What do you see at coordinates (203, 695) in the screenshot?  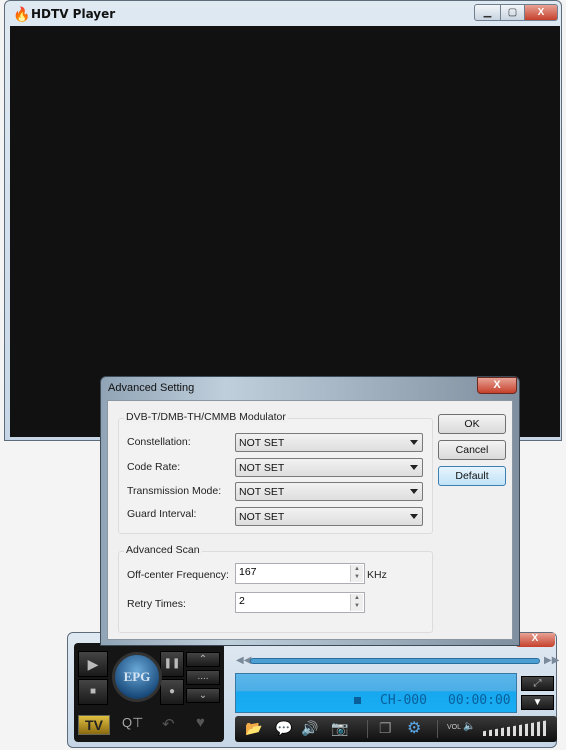 I see `channel-down-icon: ⌄` at bounding box center [203, 695].